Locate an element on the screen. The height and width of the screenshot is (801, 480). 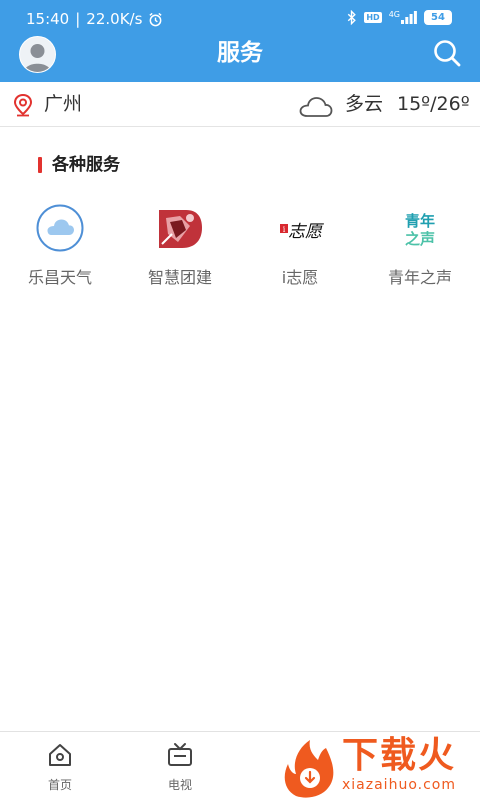
watermark: 下载火 xiazaihuo.com is located at coordinates (378, 767).